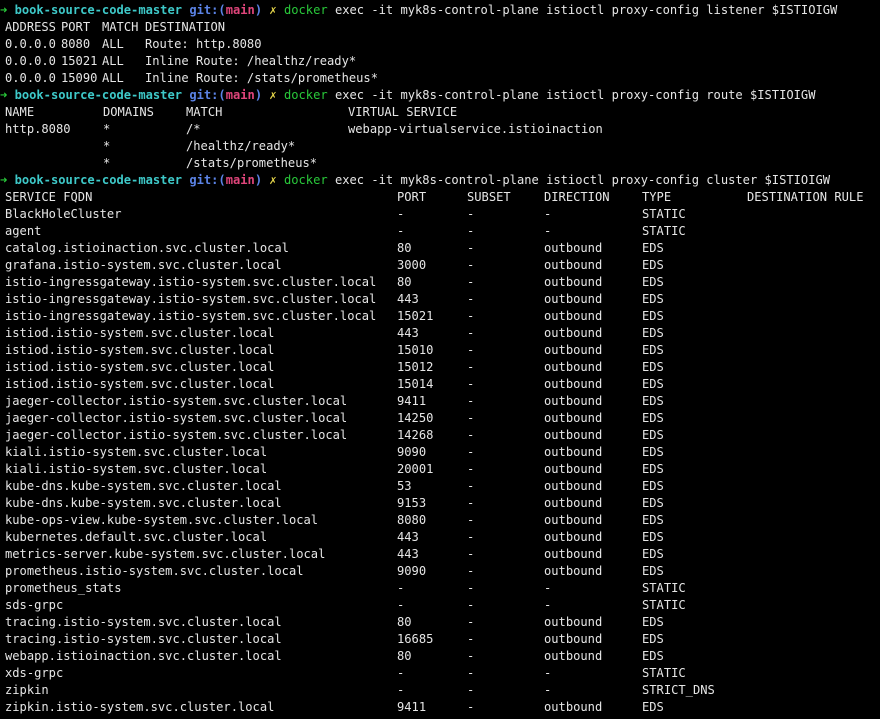 The image size is (880, 719). Describe the element at coordinates (30, 27) in the screenshot. I see `listener-header-cell: ADDRESS` at that location.